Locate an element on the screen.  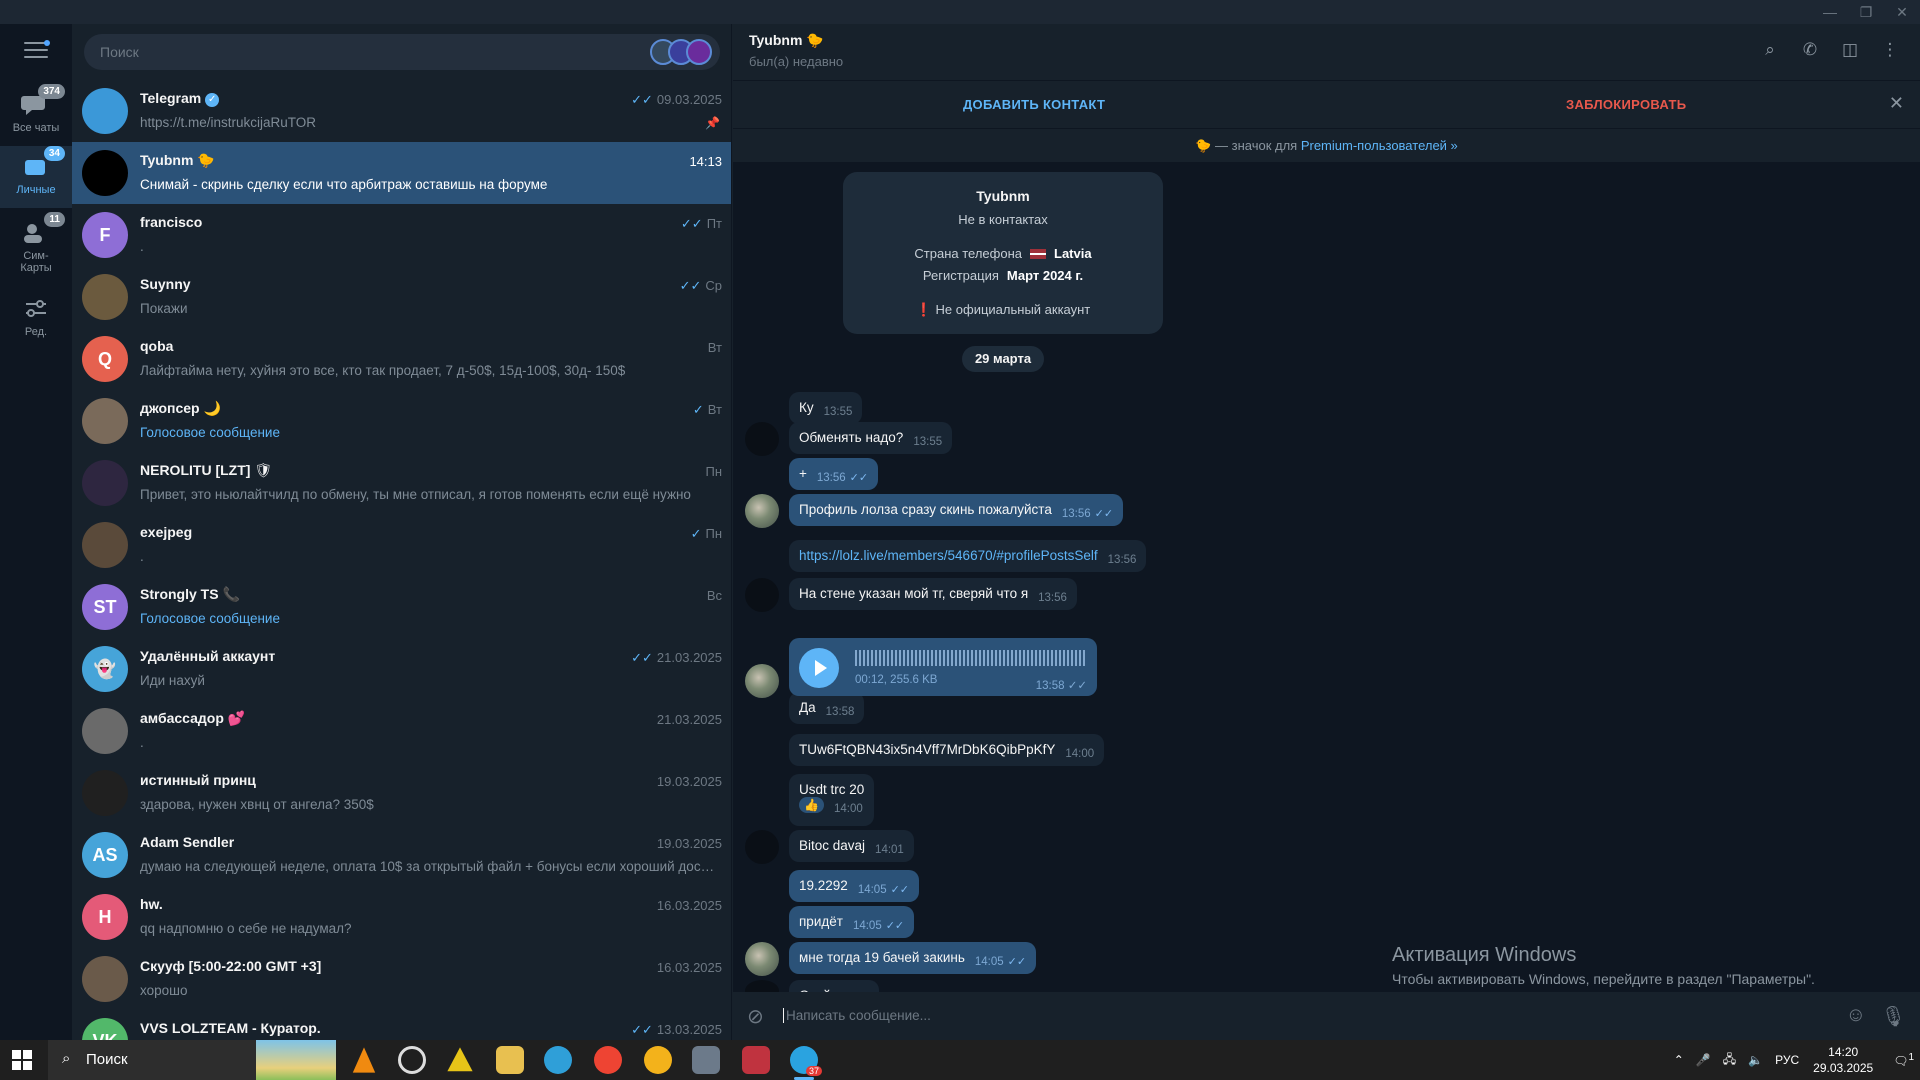
stories-avatars is located at coordinates (681, 52).